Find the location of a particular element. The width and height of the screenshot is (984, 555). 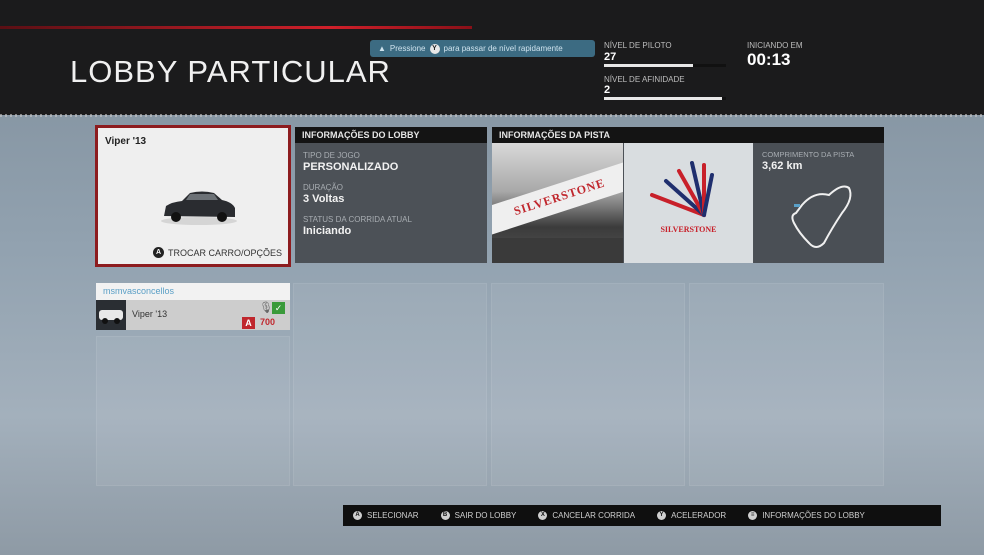

car-image is located at coordinates (199, 208).